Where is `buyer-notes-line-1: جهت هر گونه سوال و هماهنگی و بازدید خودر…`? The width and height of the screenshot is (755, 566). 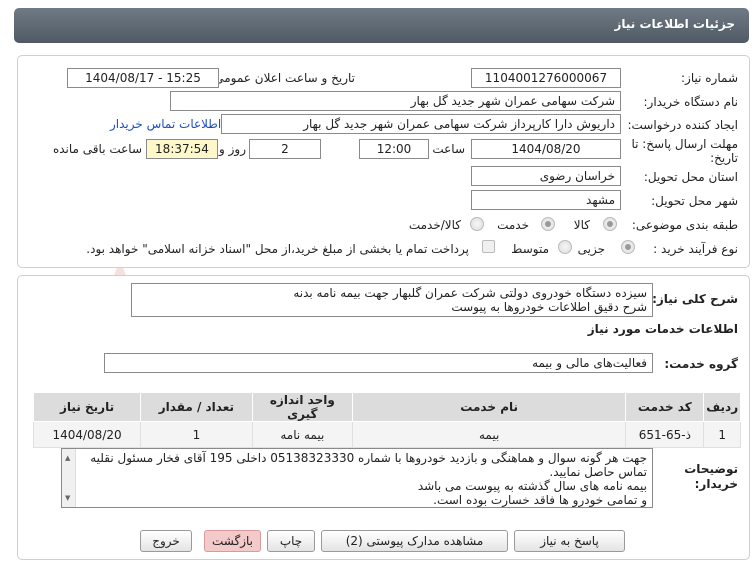
buyer-notes-line-1: جهت هر گونه سوال و هماهنگی و بازدید خودر… is located at coordinates (368, 465).